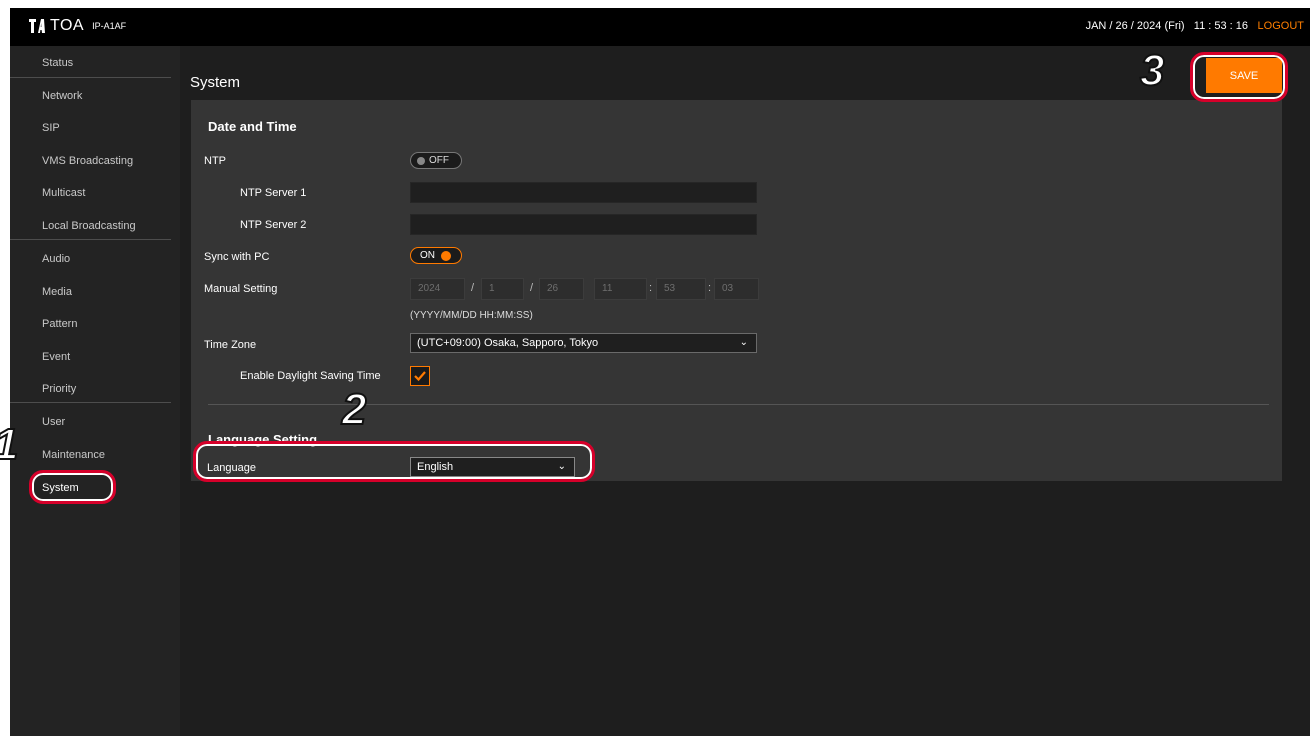  I want to click on sidebar-item-event: Event, so click(56, 357).